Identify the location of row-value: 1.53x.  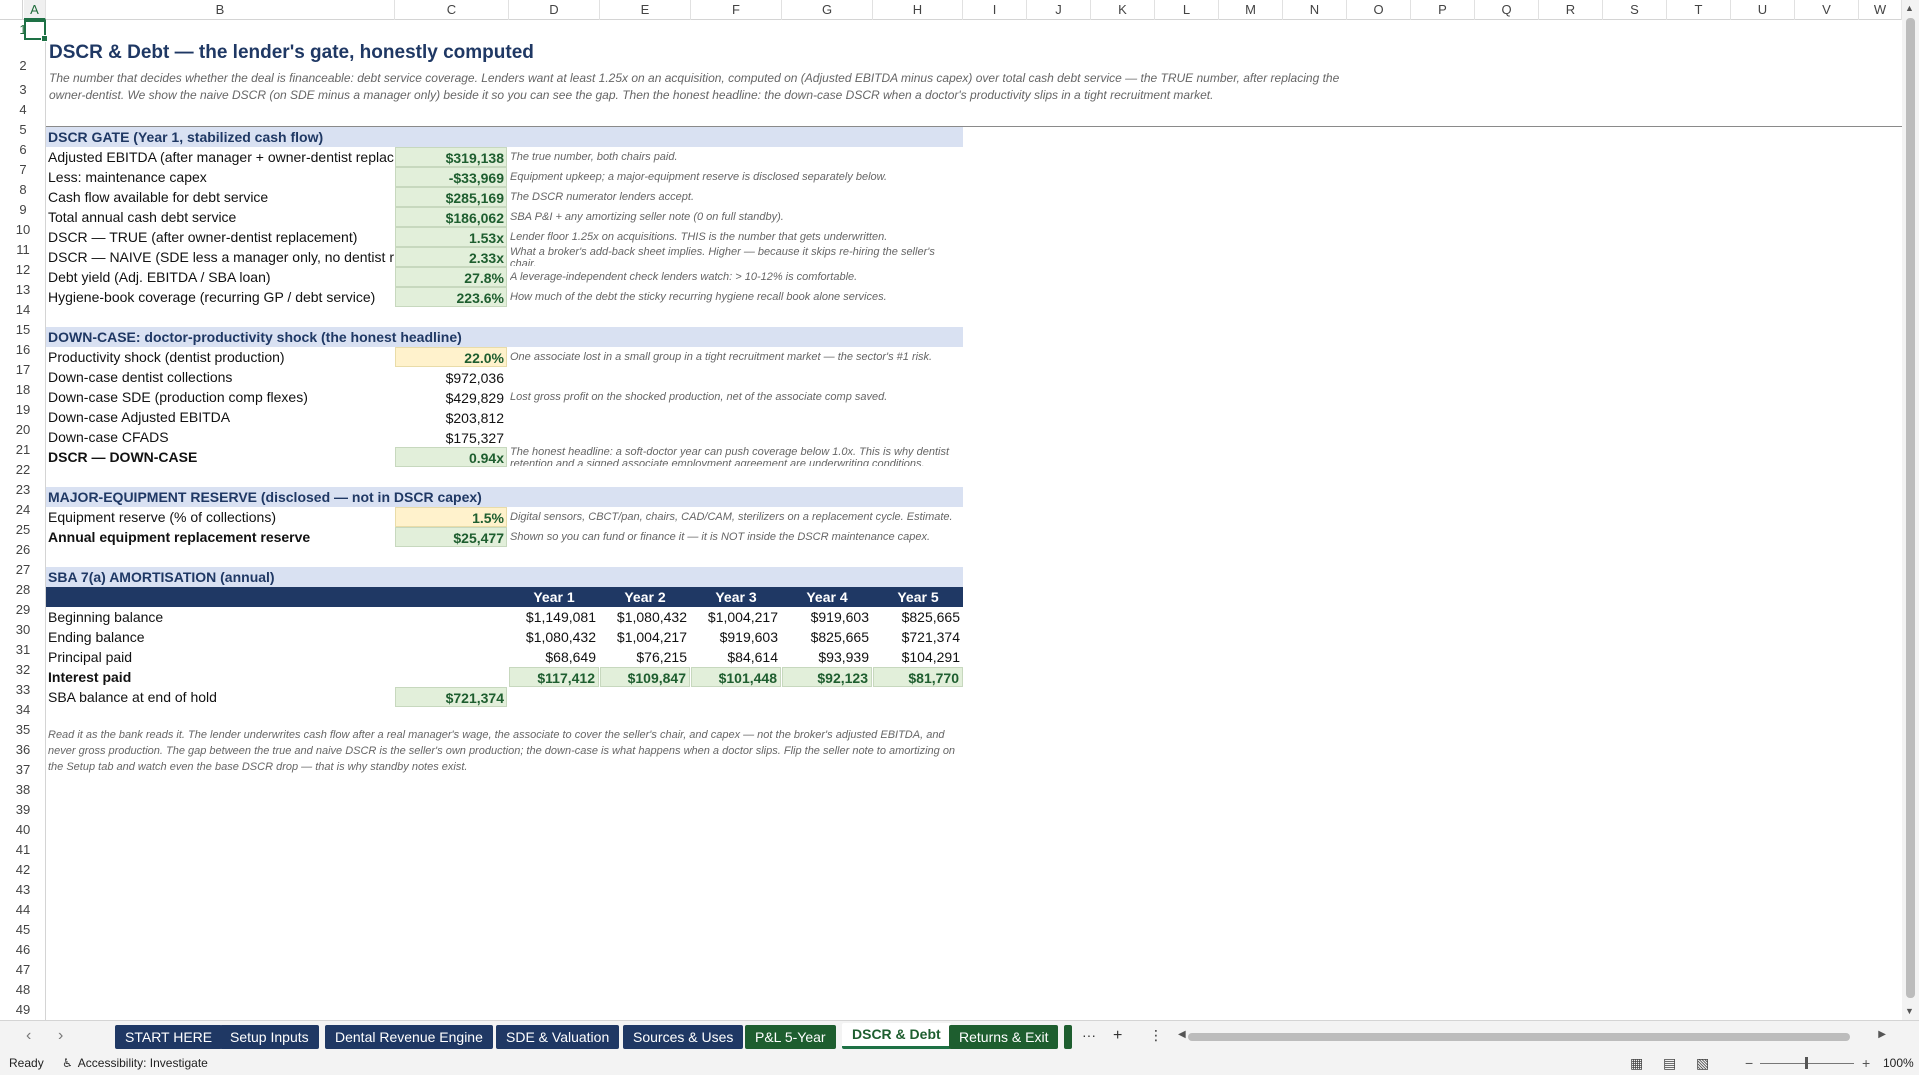
(451, 237).